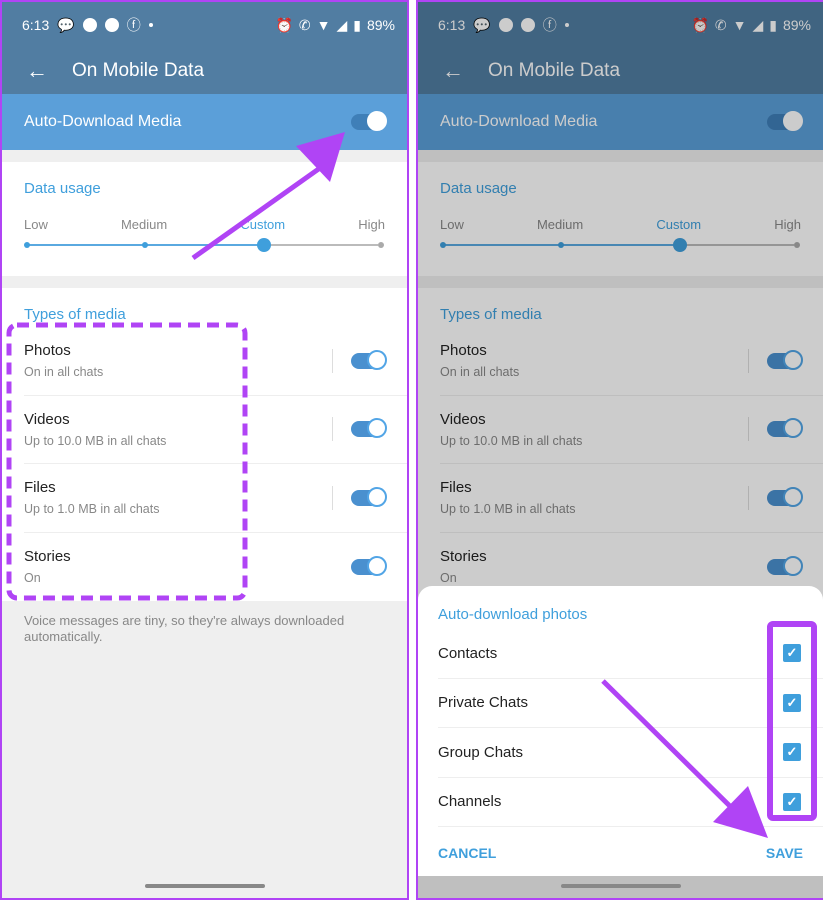 The height and width of the screenshot is (900, 823). Describe the element at coordinates (784, 853) in the screenshot. I see `save-button: SAVE` at that location.